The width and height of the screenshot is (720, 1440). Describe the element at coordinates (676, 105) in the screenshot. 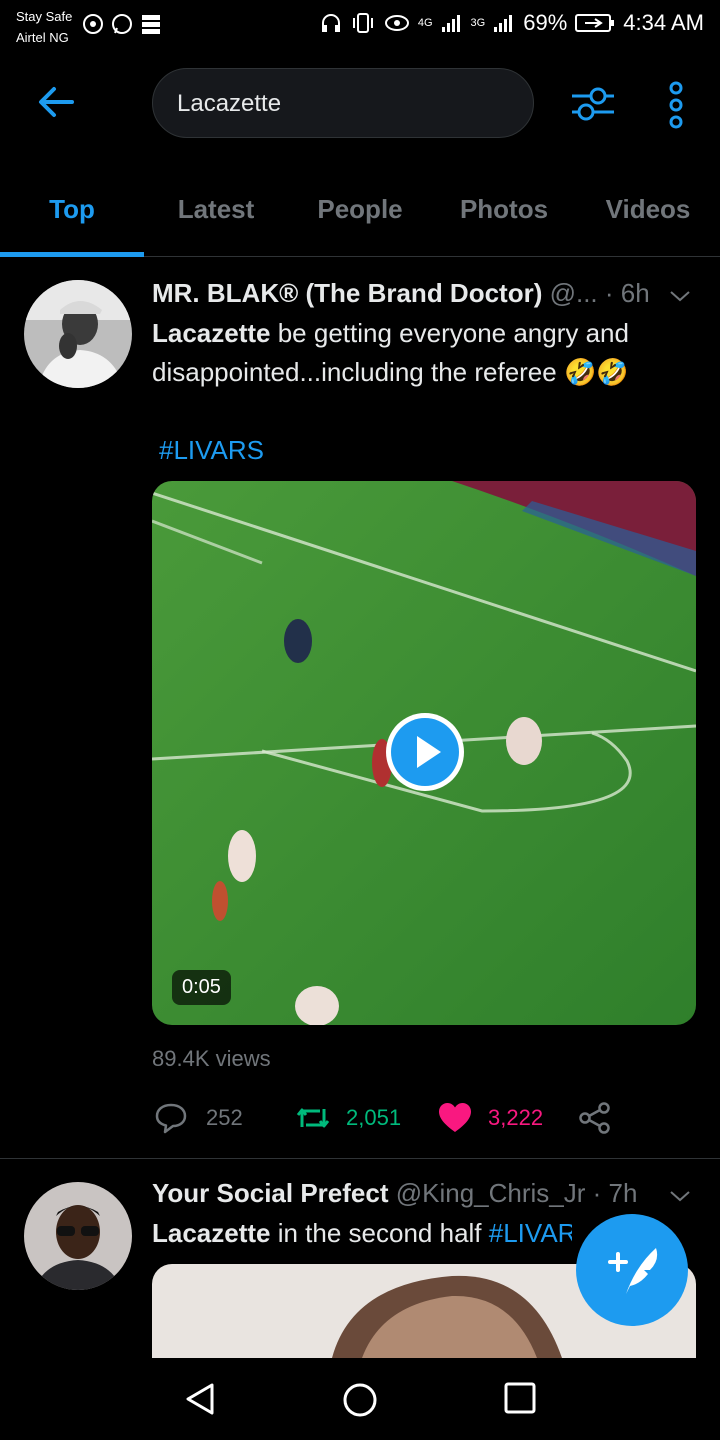

I see `more-options-icon` at that location.